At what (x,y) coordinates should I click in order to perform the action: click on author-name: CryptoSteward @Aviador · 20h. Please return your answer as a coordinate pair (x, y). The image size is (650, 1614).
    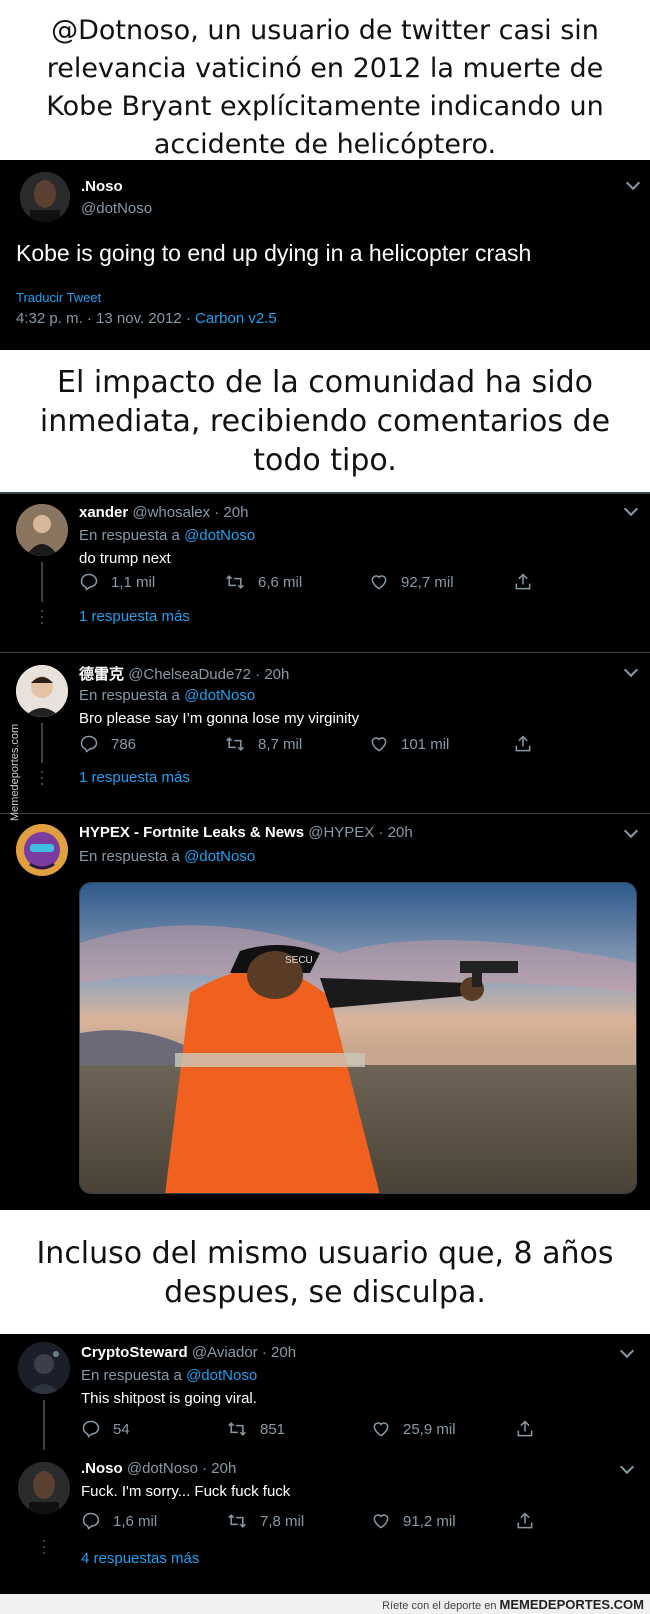
    Looking at the image, I should click on (188, 1352).